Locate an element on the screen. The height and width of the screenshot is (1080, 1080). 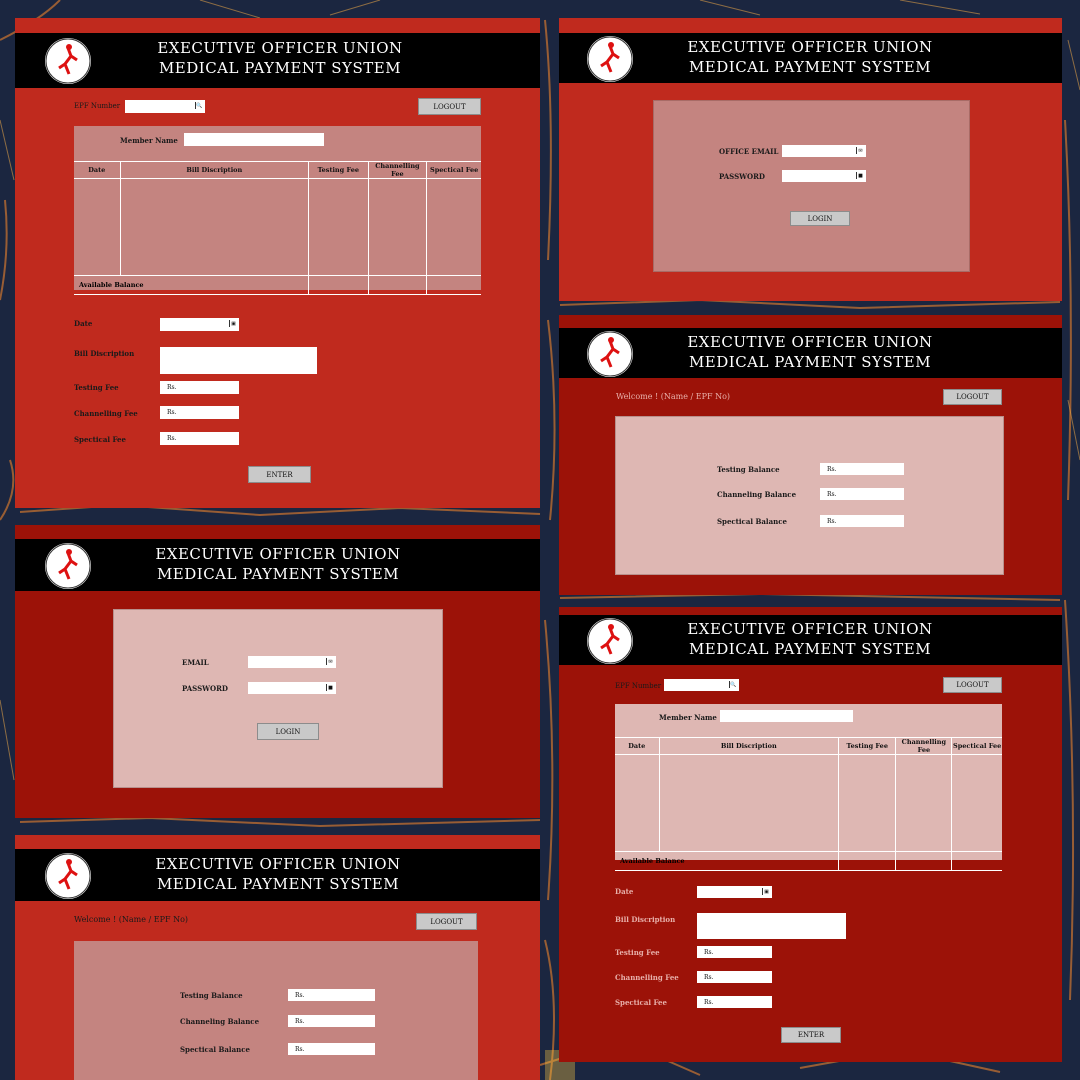
lock-icon: ■ is located at coordinates (330, 687).